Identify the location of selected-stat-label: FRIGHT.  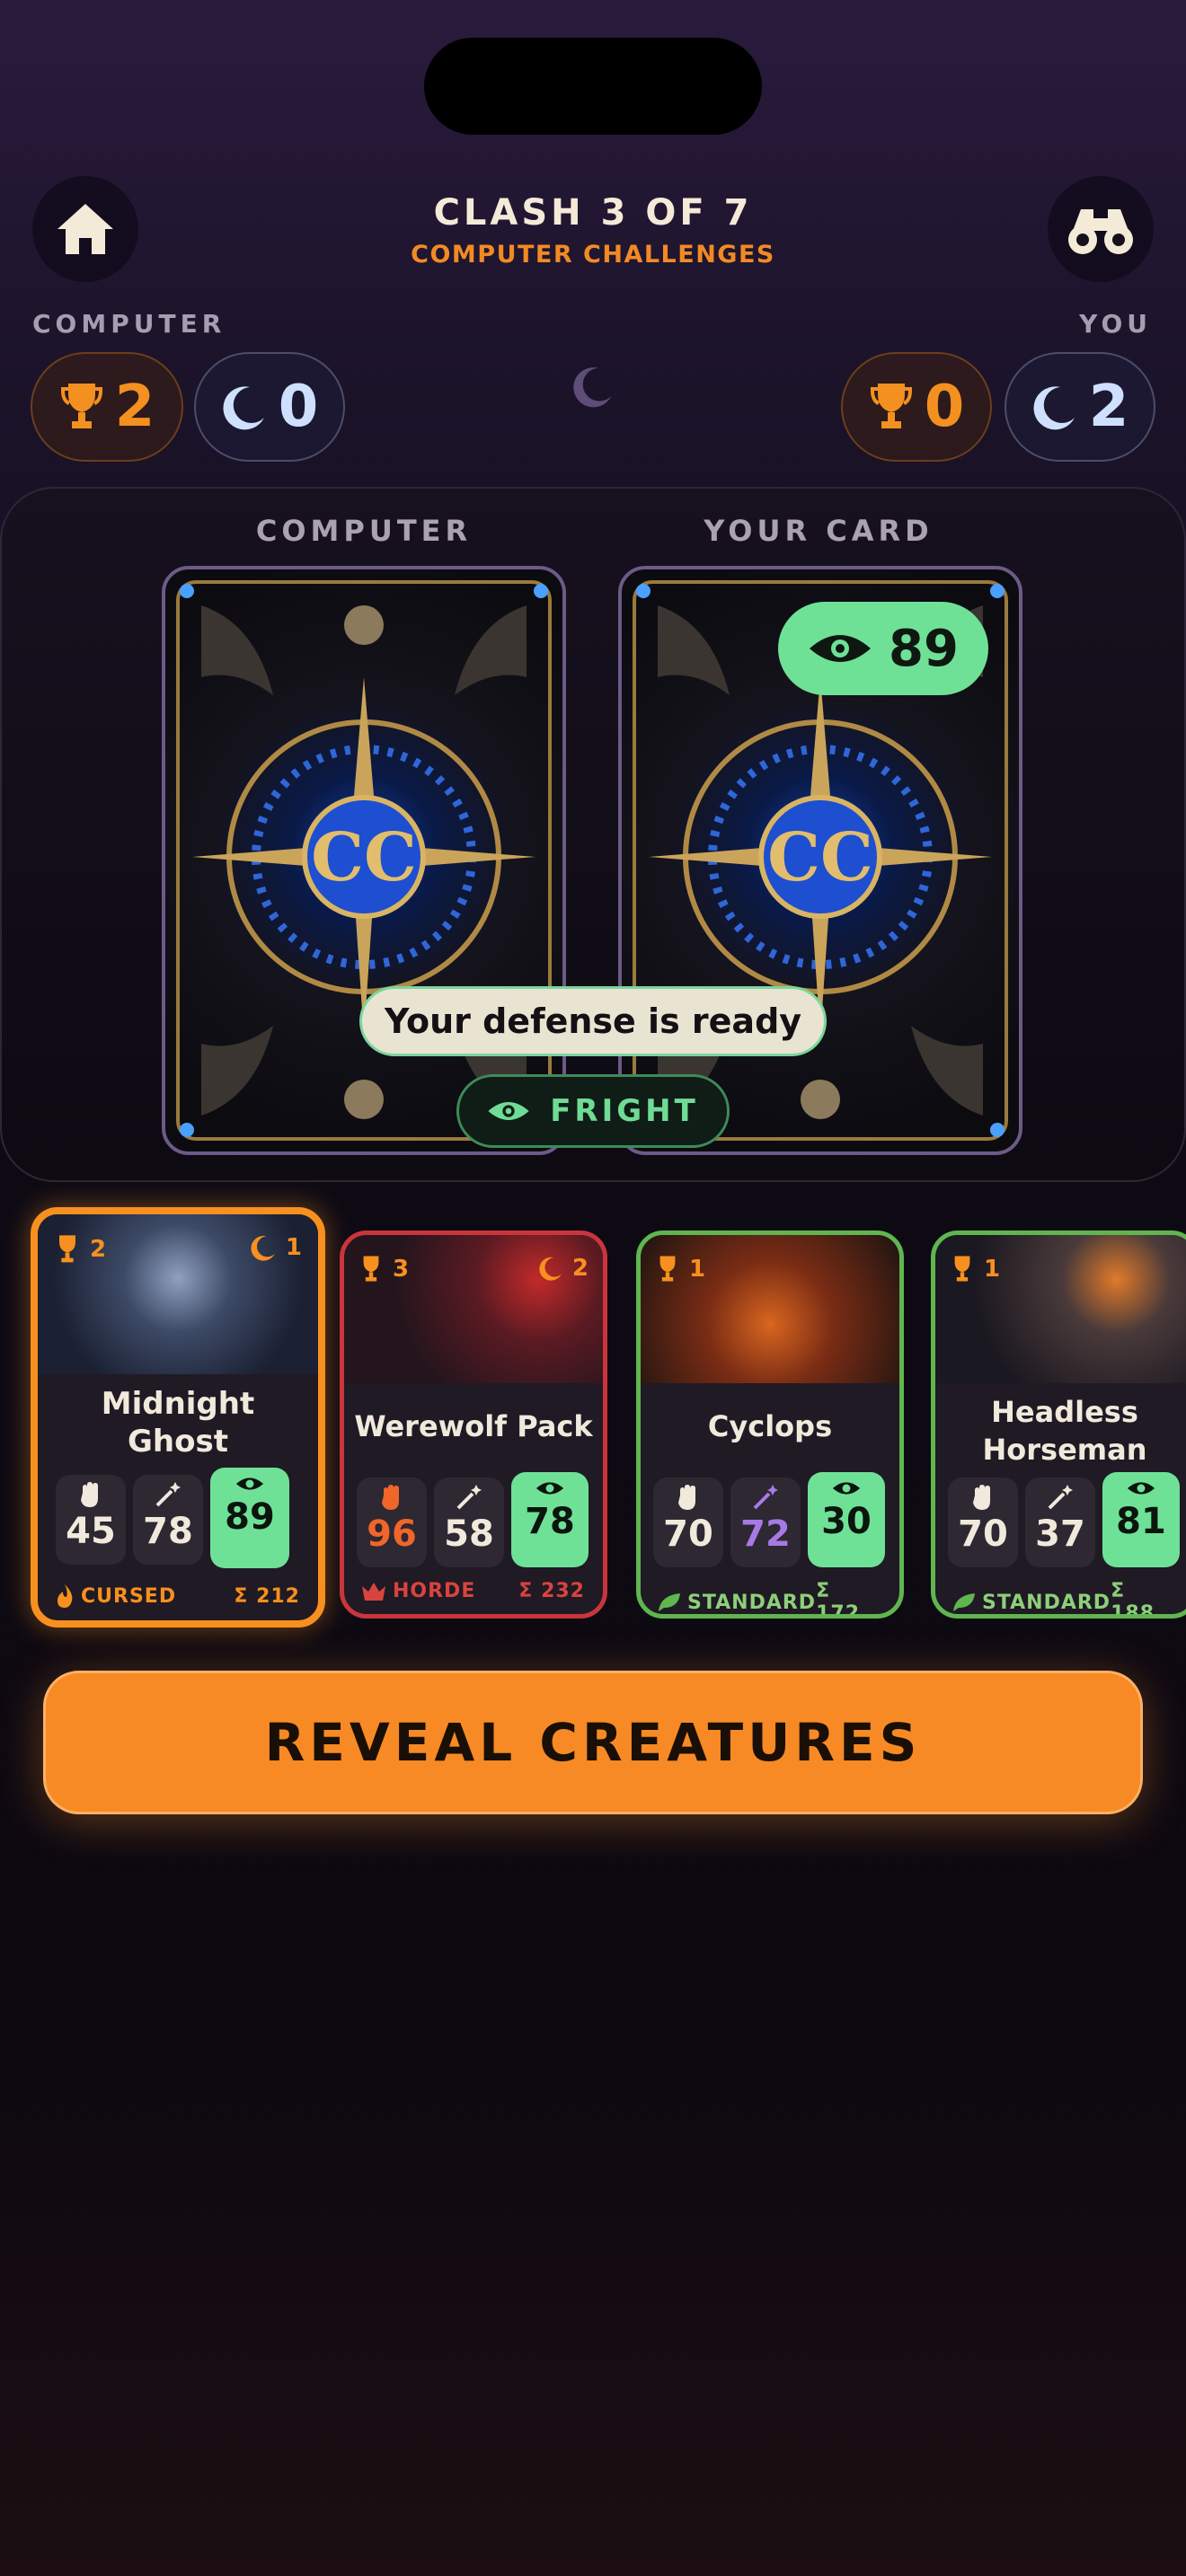
(624, 1111).